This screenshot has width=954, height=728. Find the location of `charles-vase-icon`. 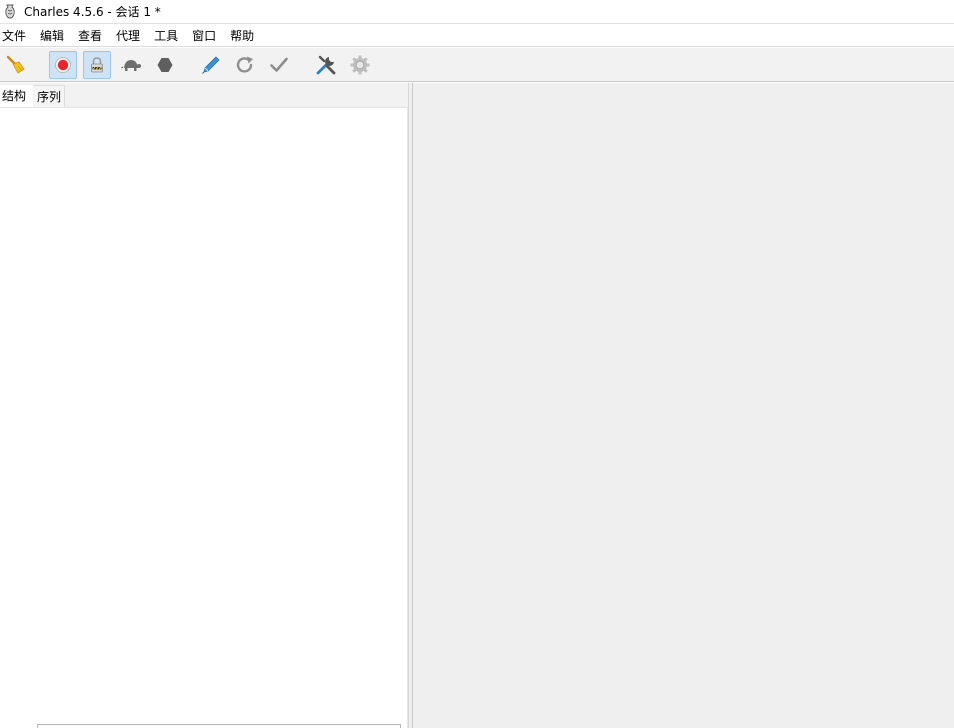

charles-vase-icon is located at coordinates (11, 12).